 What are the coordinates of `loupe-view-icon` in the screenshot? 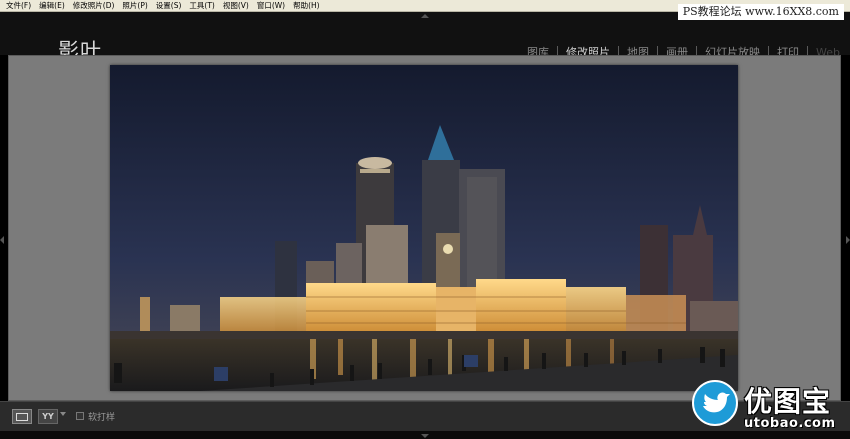 It's located at (22, 416).